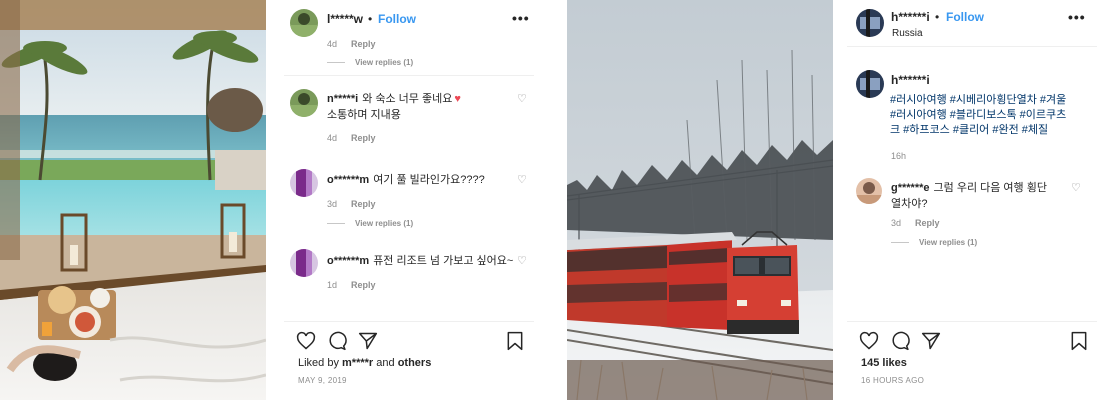 Image resolution: width=1100 pixels, height=400 pixels. What do you see at coordinates (893, 380) in the screenshot?
I see `post-date: 16 HOURS AGO` at bounding box center [893, 380].